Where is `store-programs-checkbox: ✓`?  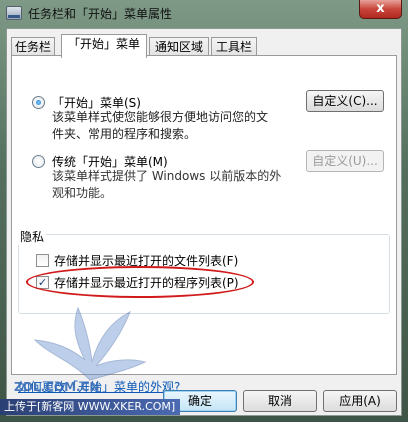
store-programs-checkbox: ✓ is located at coordinates (42, 282).